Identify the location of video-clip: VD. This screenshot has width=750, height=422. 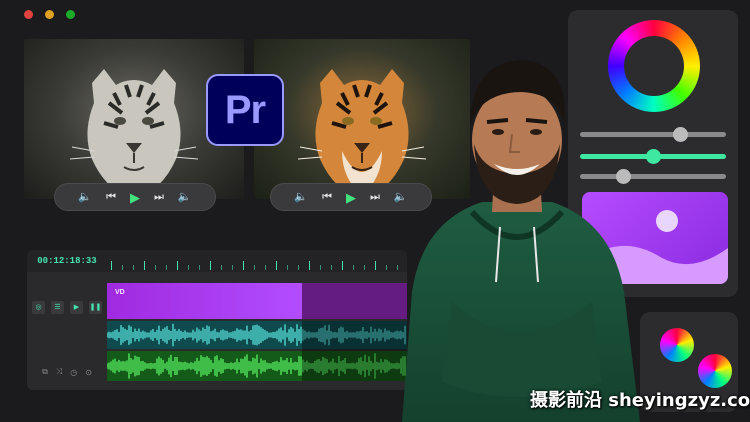
(204, 301).